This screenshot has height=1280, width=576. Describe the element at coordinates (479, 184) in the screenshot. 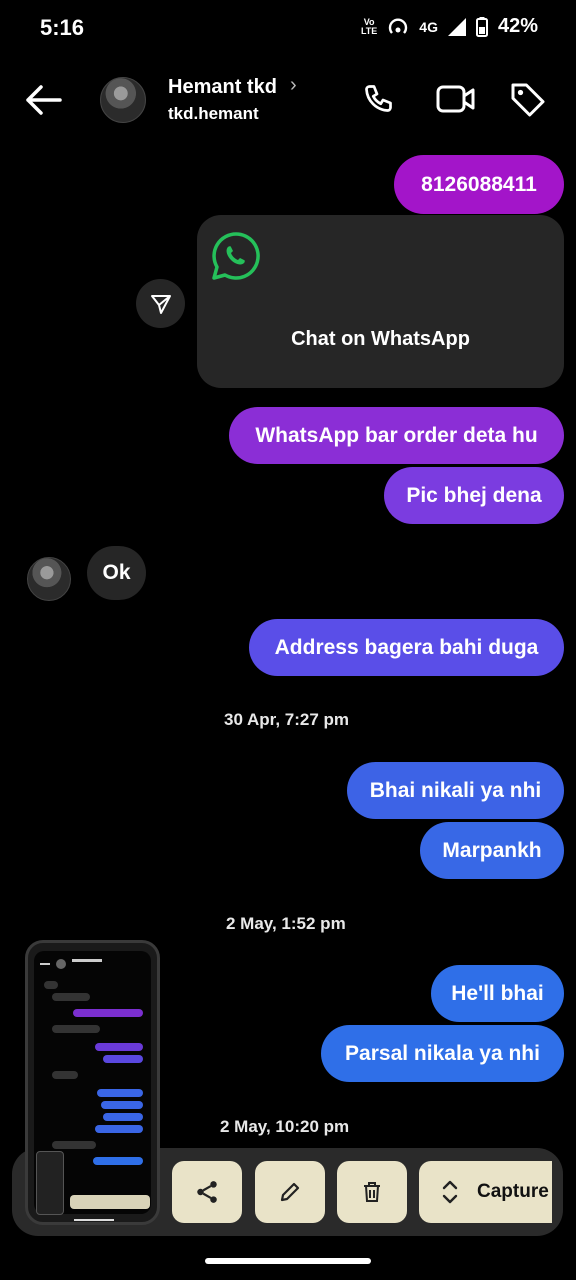

I see `message-bubble: 8126088411` at that location.